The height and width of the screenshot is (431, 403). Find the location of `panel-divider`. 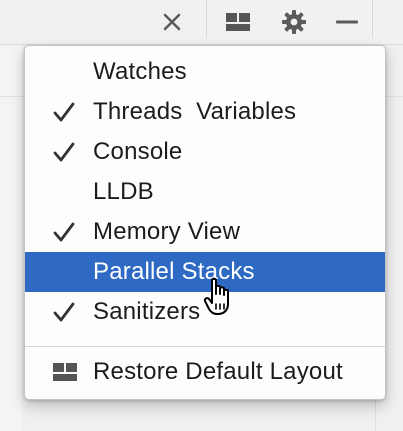

panel-divider is located at coordinates (375, 415).